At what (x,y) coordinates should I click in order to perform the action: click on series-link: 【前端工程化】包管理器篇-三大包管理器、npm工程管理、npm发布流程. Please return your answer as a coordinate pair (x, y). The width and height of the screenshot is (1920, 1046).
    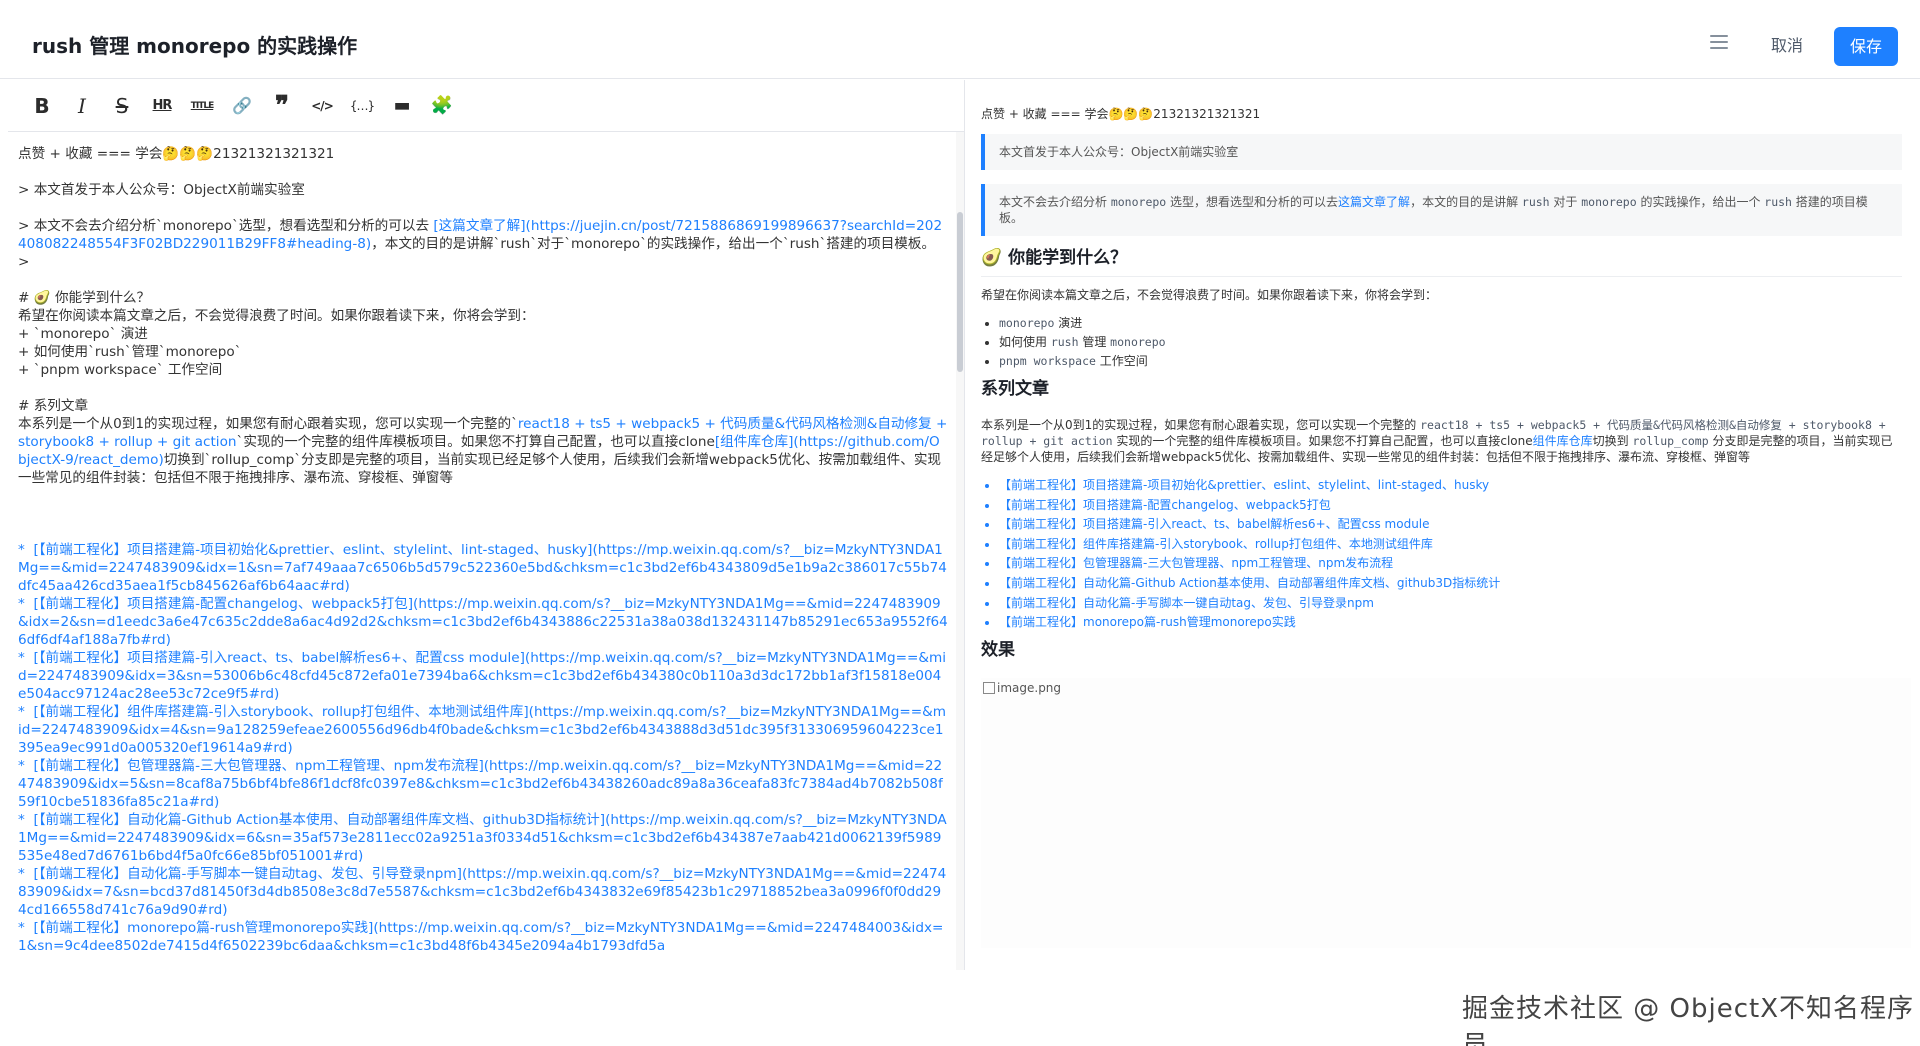
    Looking at the image, I should click on (1450, 563).